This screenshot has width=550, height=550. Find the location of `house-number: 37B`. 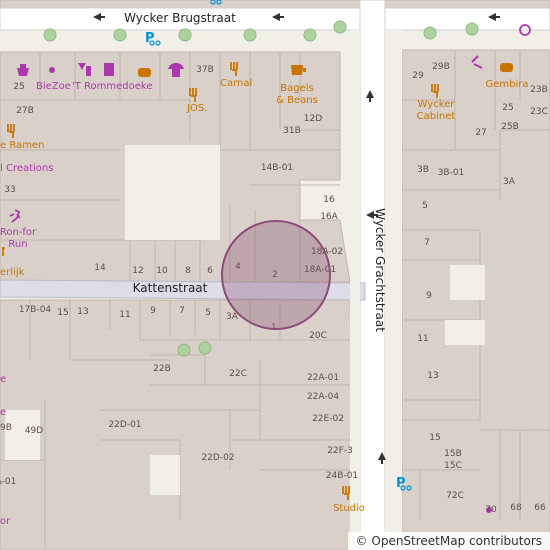

house-number: 37B is located at coordinates (205, 70).